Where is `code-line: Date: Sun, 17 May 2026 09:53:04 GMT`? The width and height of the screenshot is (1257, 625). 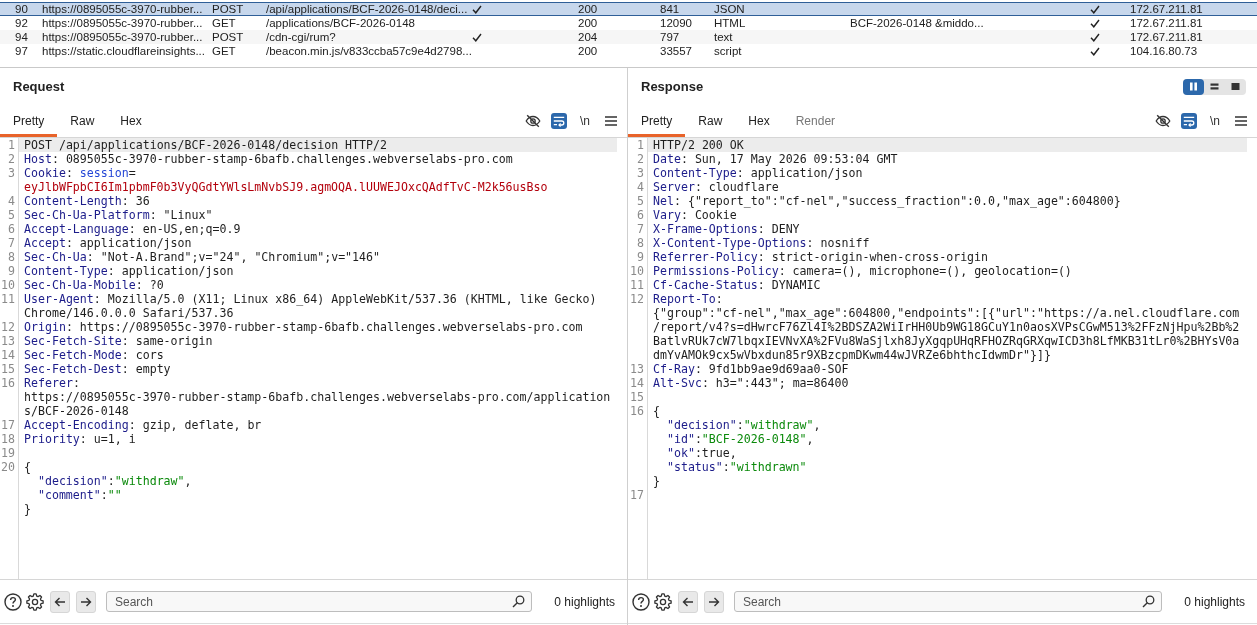 code-line: Date: Sun, 17 May 2026 09:53:04 GMT is located at coordinates (775, 159).